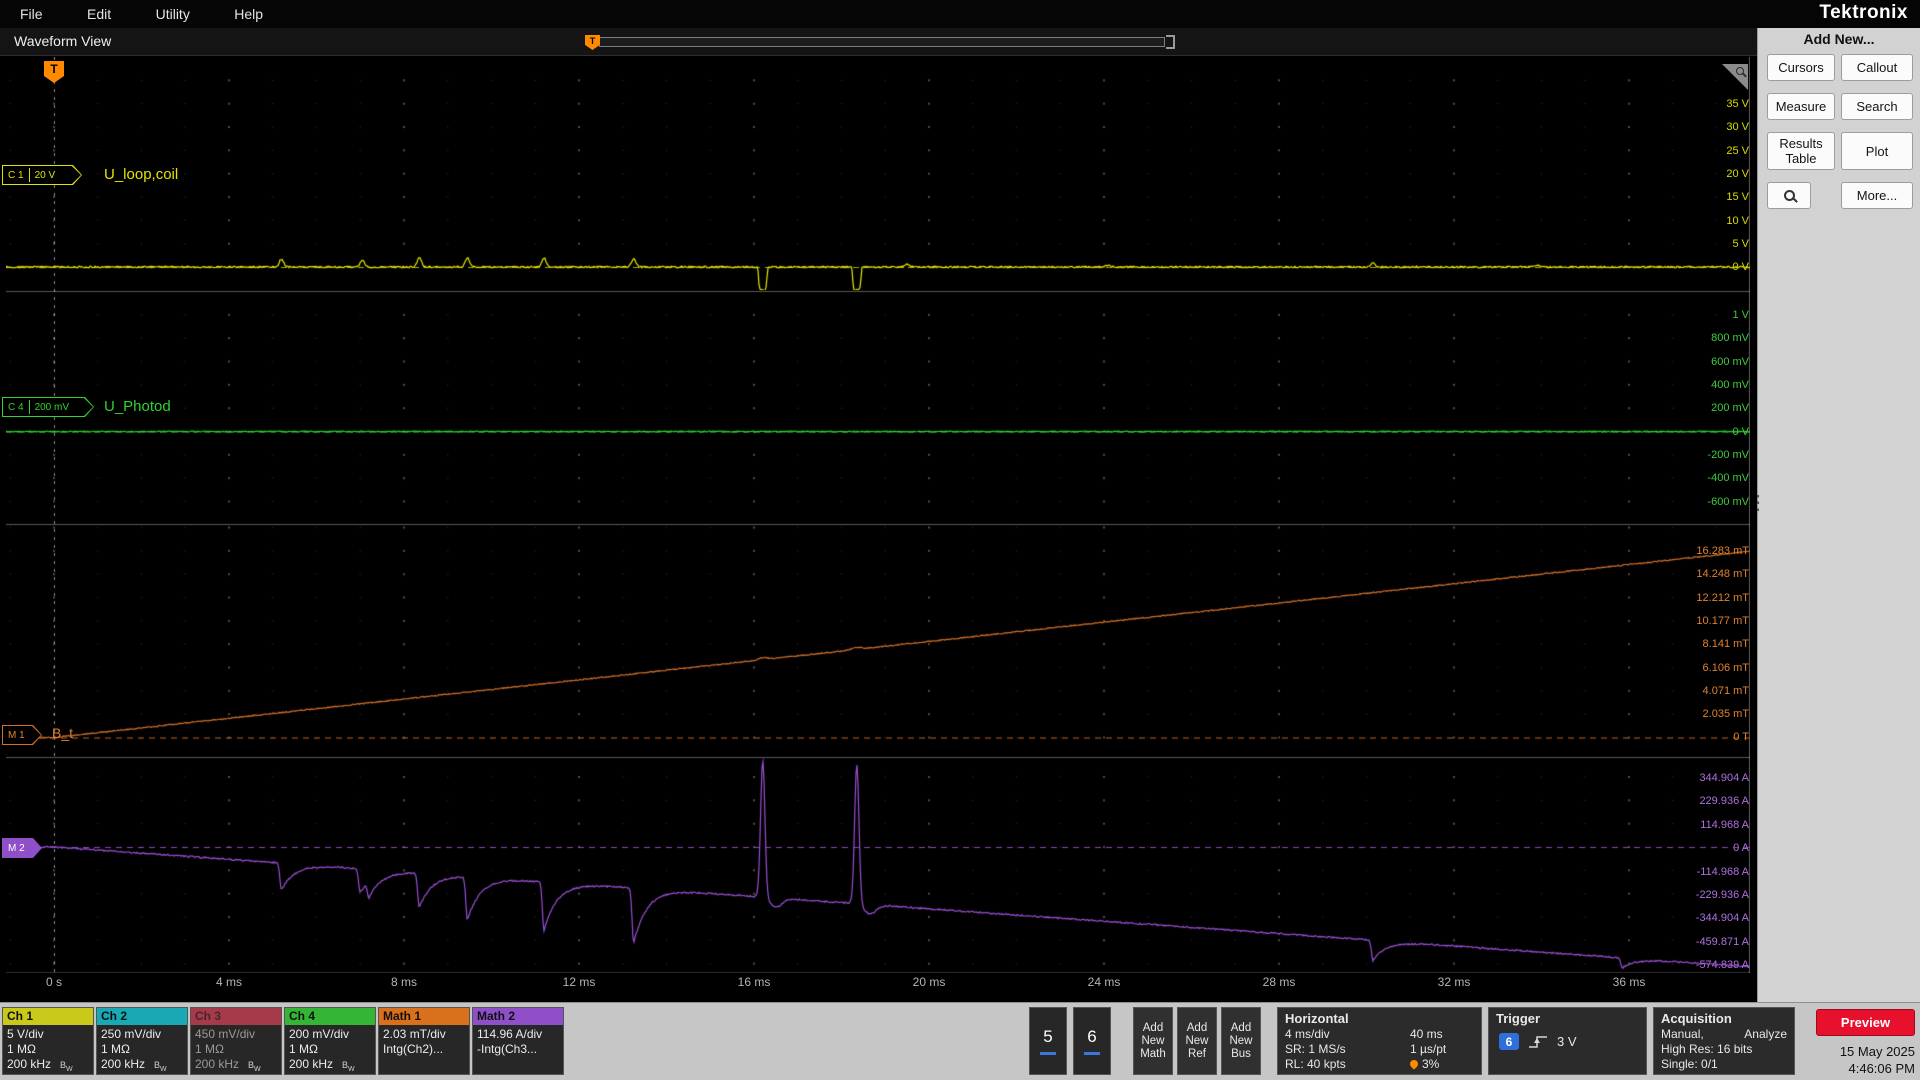 The width and height of the screenshot is (1920, 1080). Describe the element at coordinates (1877, 151) in the screenshot. I see `plot-button: Plot` at that location.